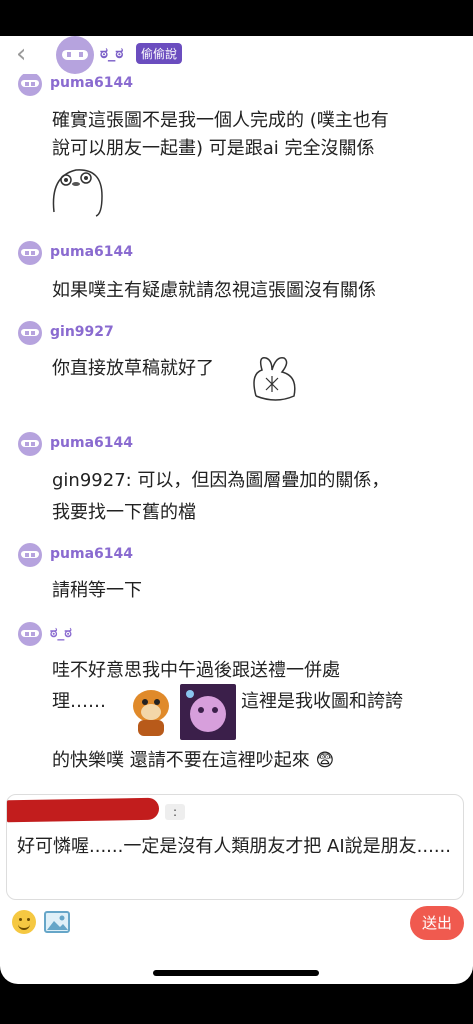  Describe the element at coordinates (236, 55) in the screenshot. I see `thread-header: ‹ ಠ_ಠ 偷偷說` at that location.